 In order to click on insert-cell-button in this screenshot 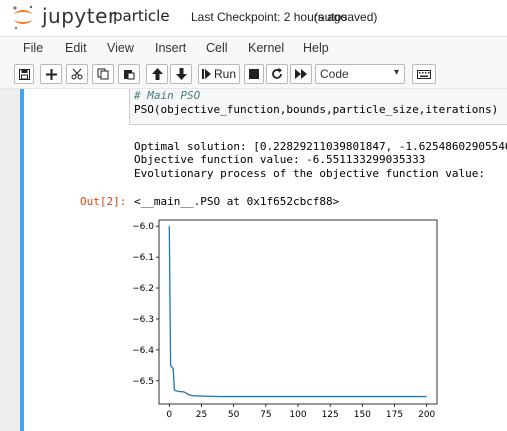, I will do `click(51, 74)`.